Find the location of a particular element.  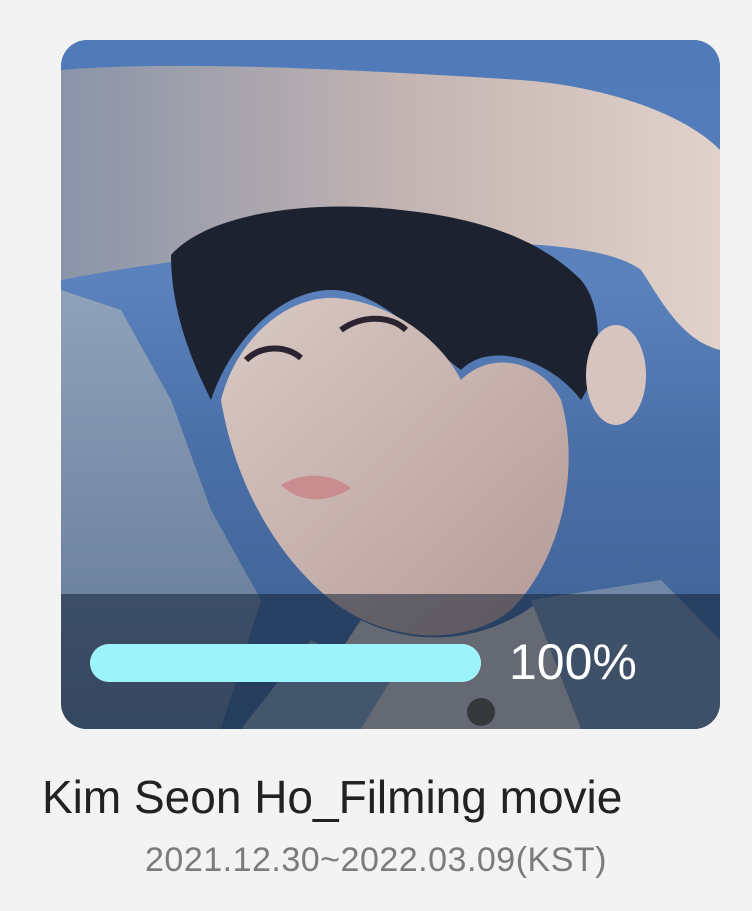

project-title: Kim Seon Ho_Filming movie is located at coordinates (376, 797).